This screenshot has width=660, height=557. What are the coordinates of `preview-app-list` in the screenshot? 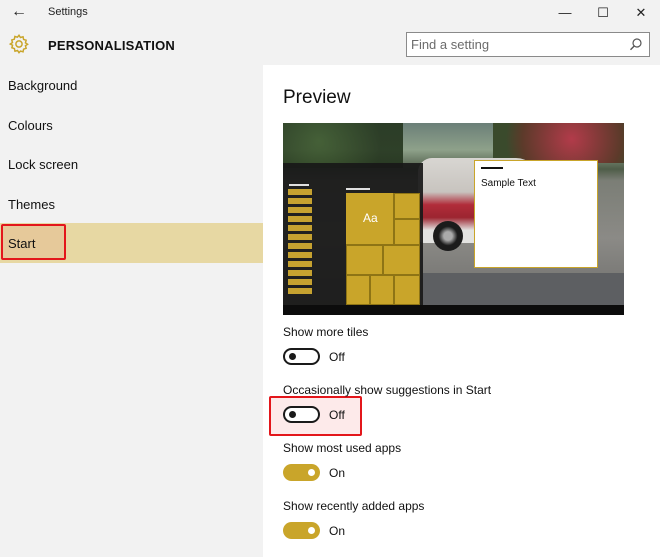 It's located at (300, 243).